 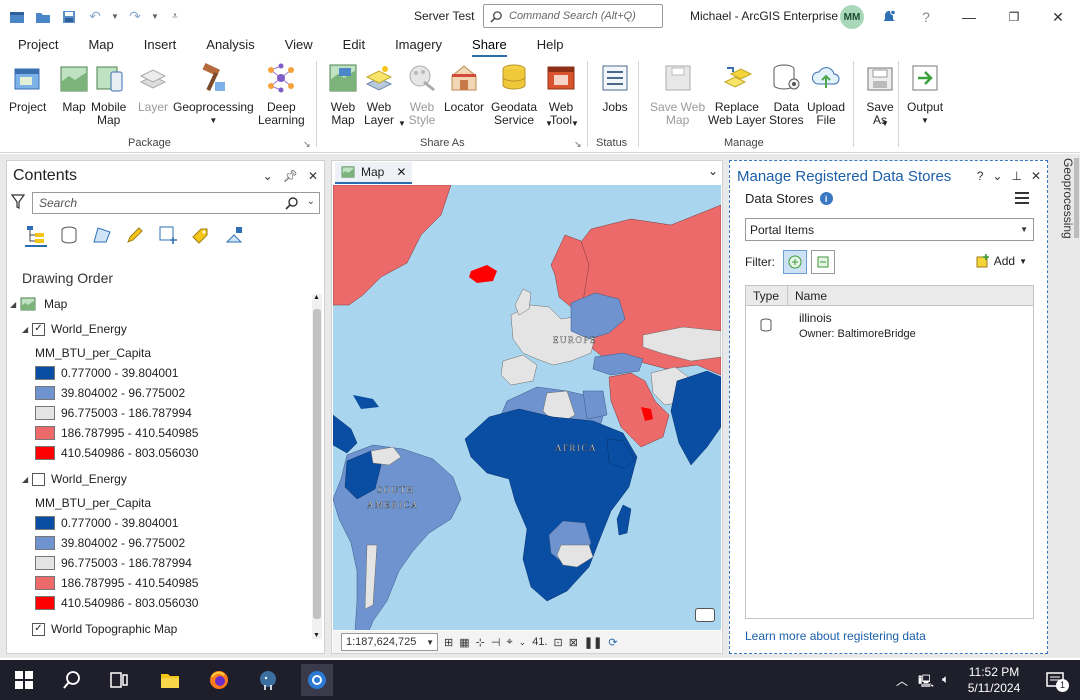 What do you see at coordinates (38, 304) in the screenshot?
I see `tree-map-row: ◢ Map` at bounding box center [38, 304].